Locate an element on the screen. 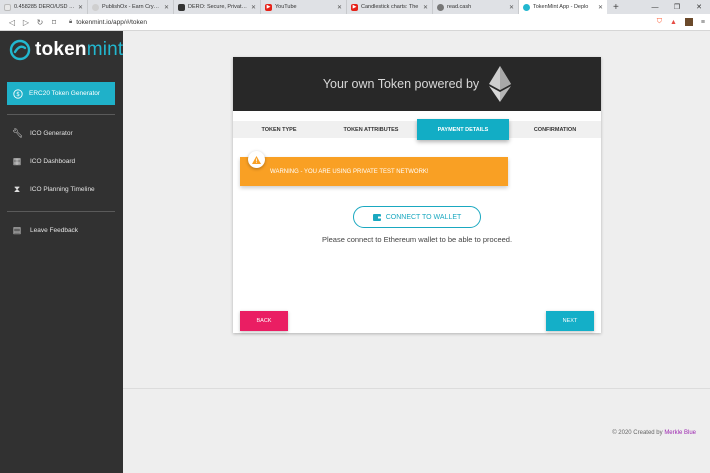 The height and width of the screenshot is (473, 710). wrench-icon: 🔧︎ is located at coordinates (18, 133).